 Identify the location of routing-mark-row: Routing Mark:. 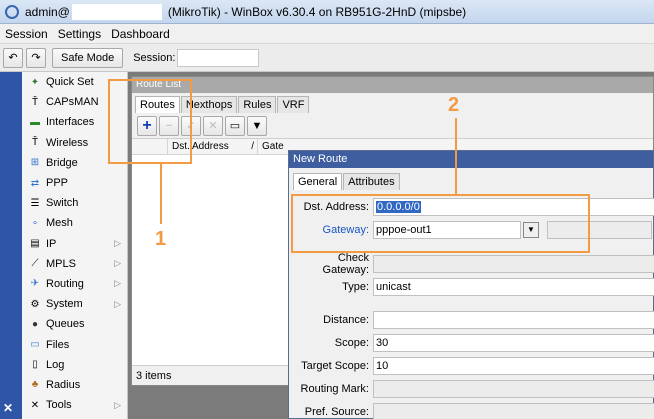
(471, 389).